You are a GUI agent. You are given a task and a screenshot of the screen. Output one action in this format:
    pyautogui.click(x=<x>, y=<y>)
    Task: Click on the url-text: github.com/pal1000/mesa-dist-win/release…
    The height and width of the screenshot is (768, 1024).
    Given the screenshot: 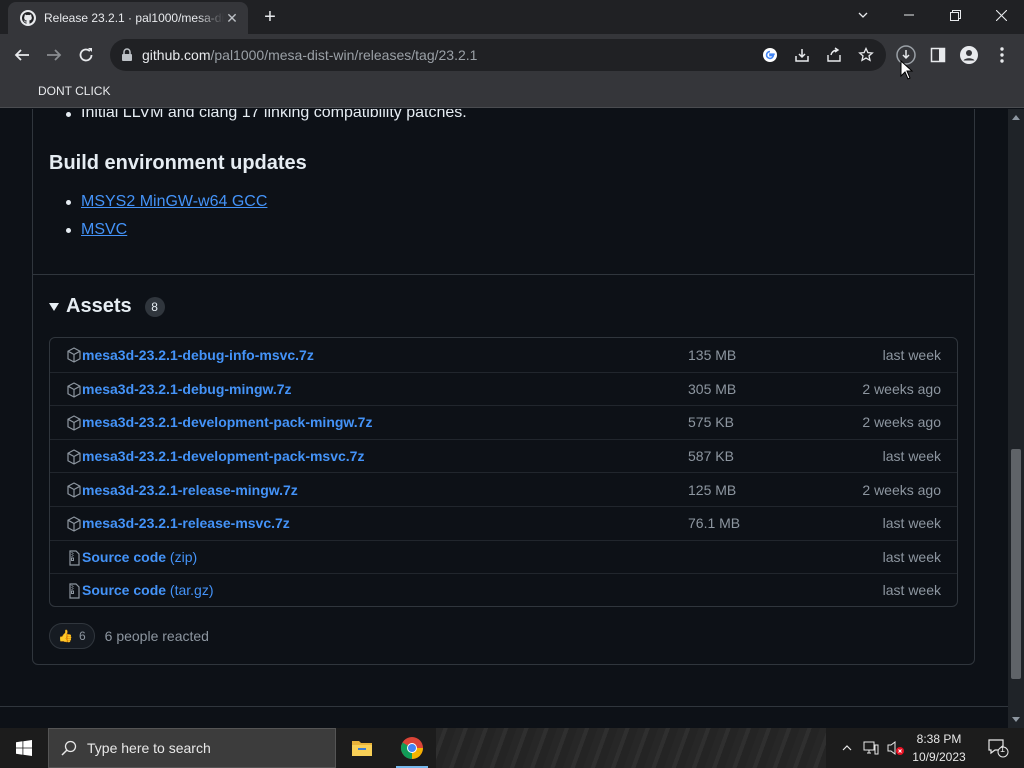 What is the action you would take?
    pyautogui.click(x=310, y=55)
    